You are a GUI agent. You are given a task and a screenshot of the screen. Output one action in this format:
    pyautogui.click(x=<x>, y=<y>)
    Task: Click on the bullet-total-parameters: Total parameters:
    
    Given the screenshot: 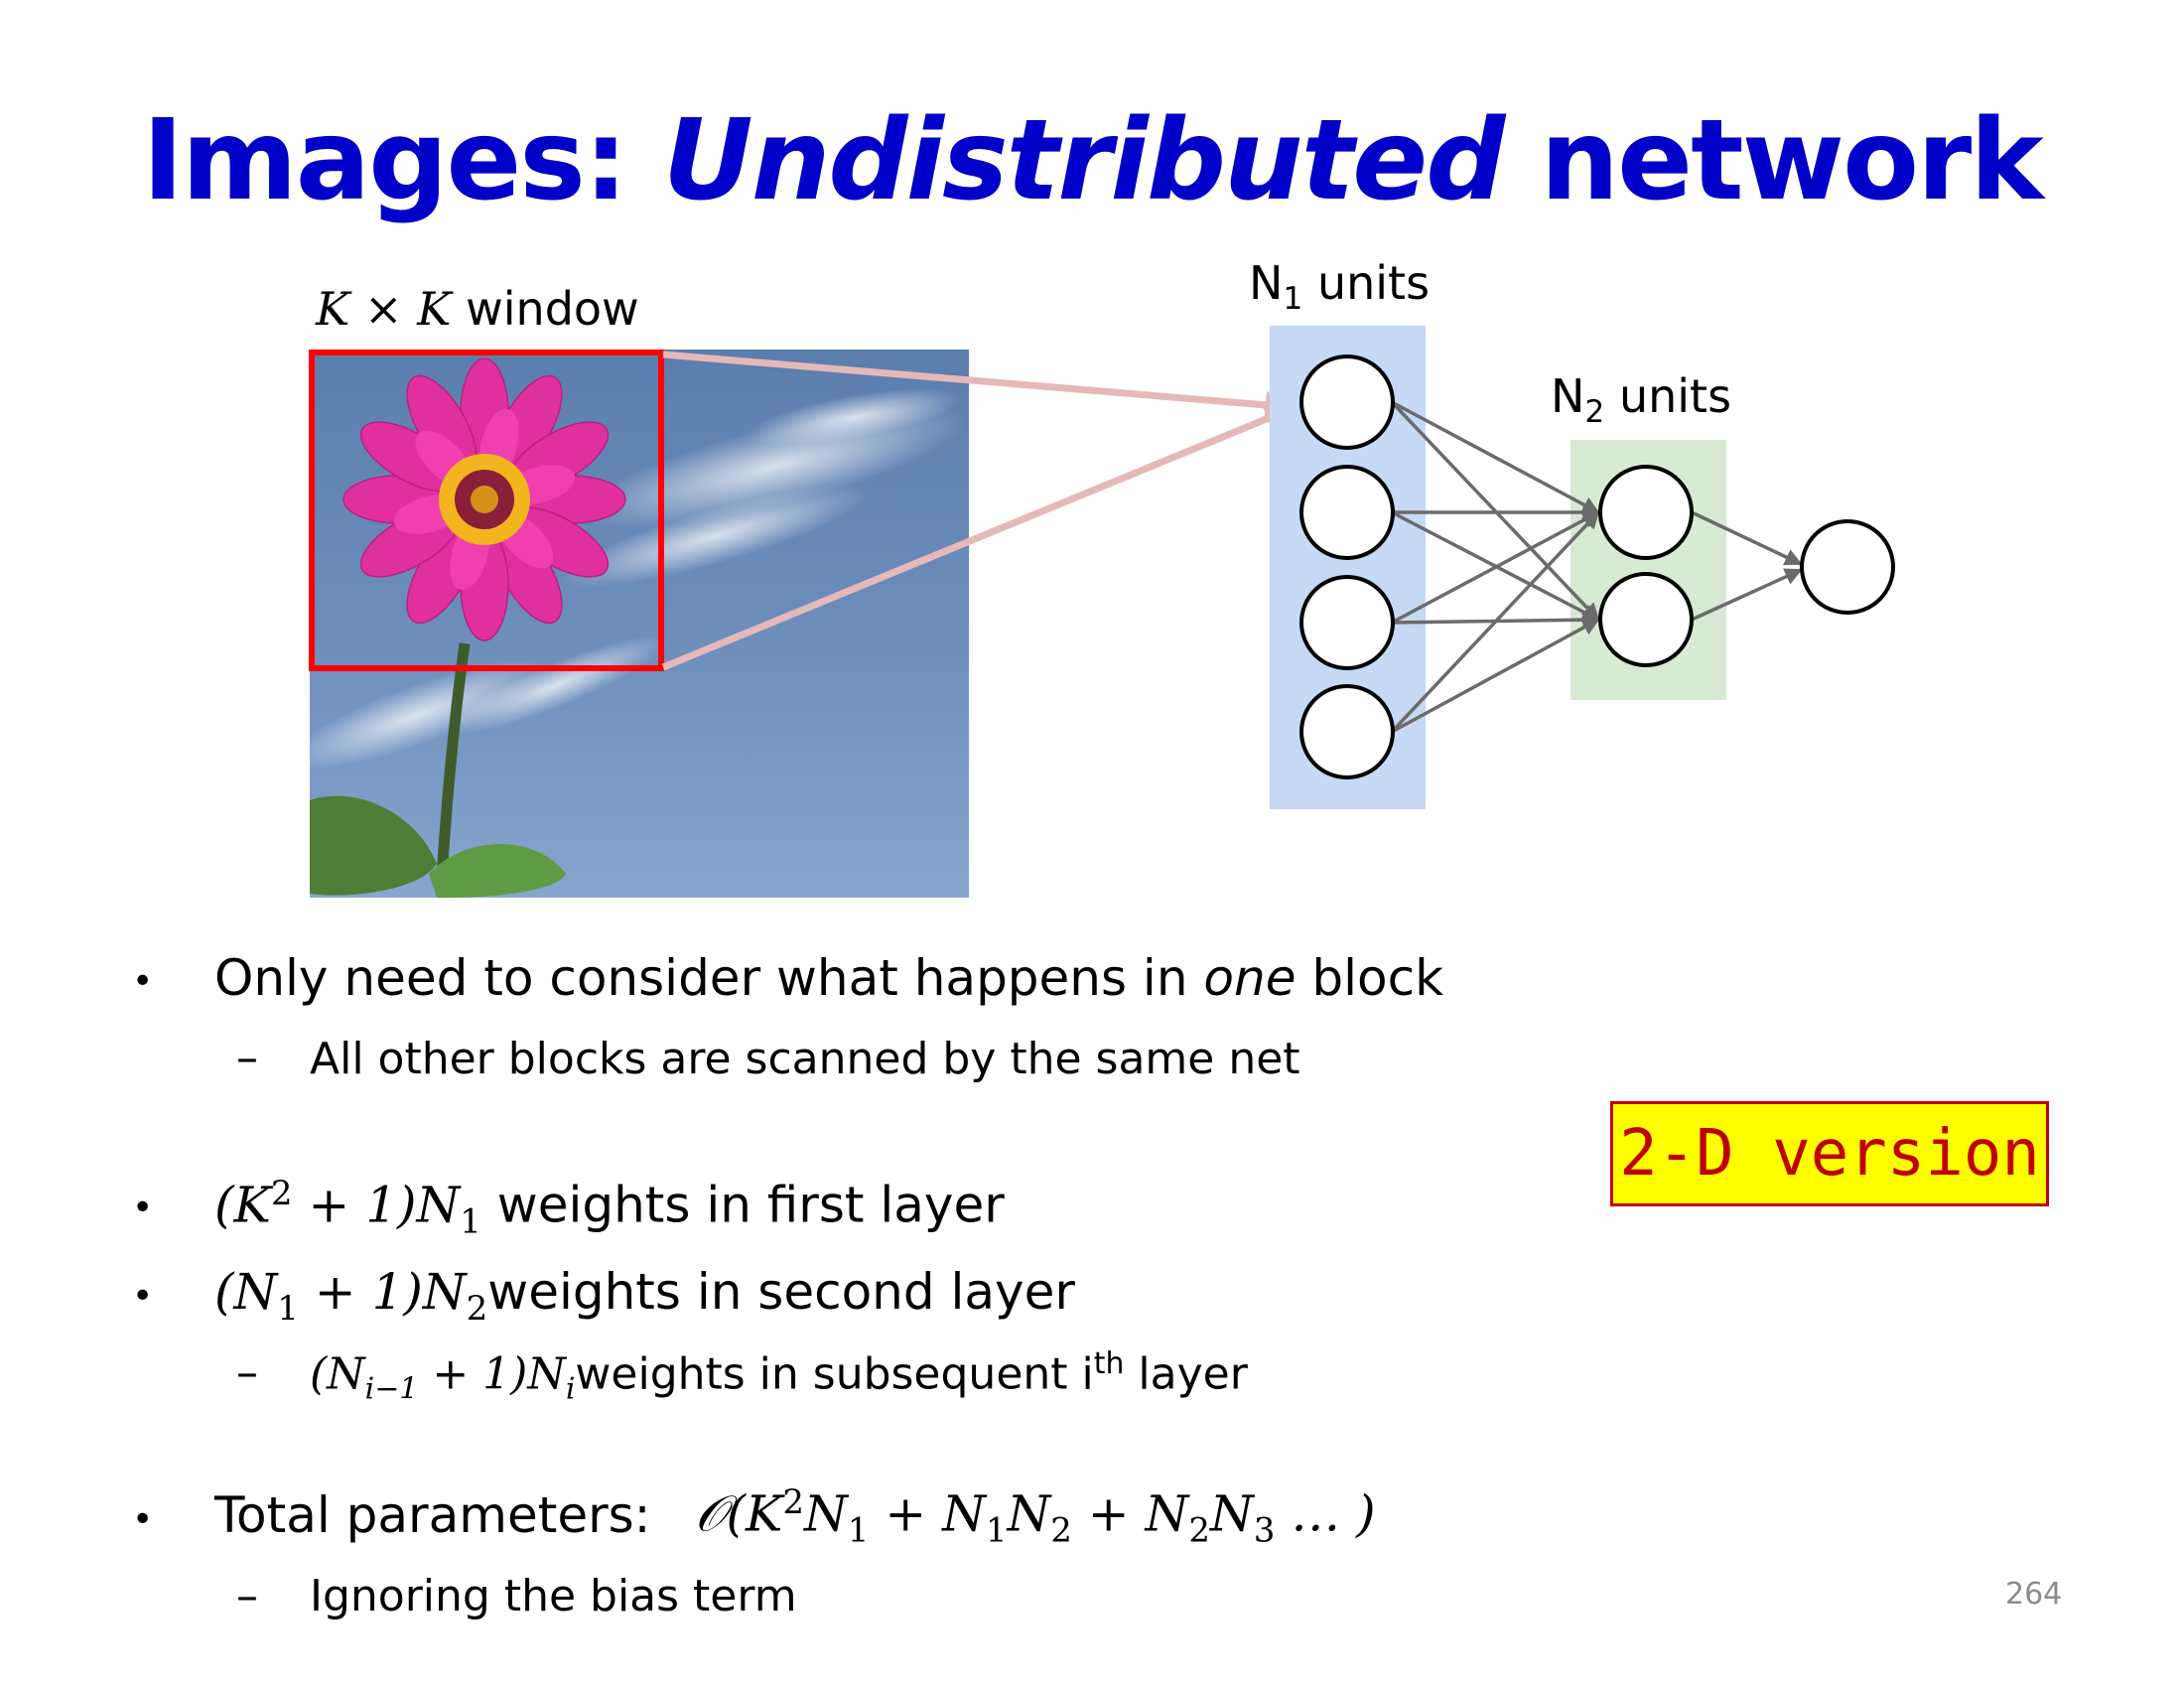 What is the action you would take?
    pyautogui.click(x=432, y=1515)
    